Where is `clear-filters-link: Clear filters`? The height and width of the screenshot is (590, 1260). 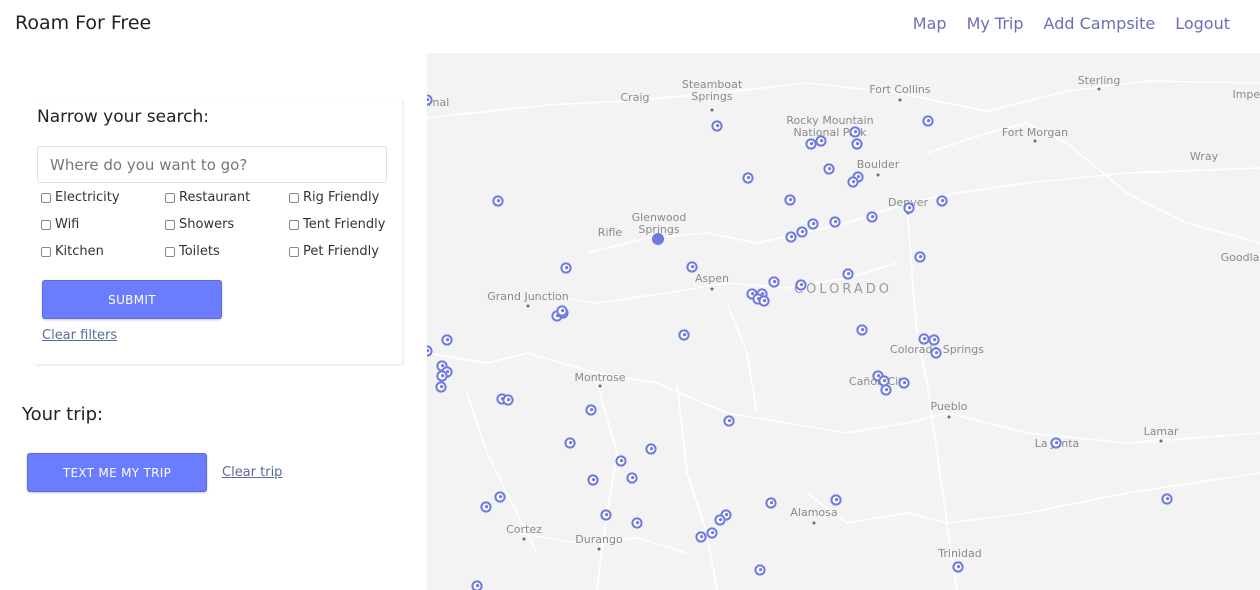
clear-filters-link: Clear filters is located at coordinates (79, 335).